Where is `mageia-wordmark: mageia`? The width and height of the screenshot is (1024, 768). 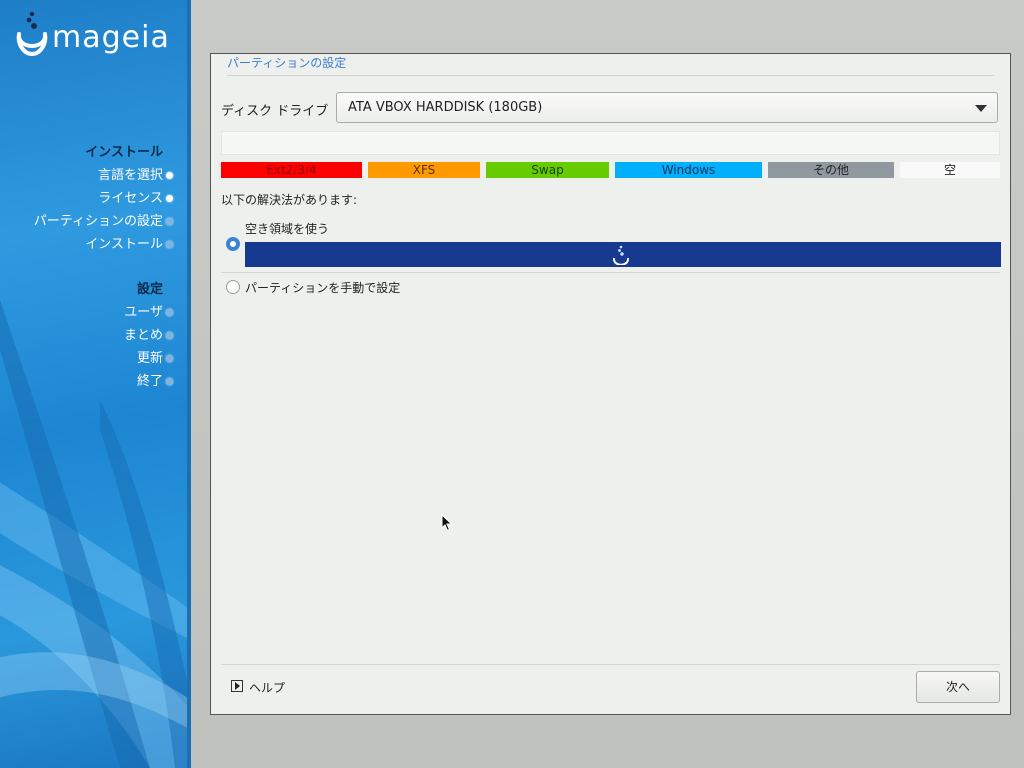
mageia-wordmark: mageia is located at coordinates (111, 37).